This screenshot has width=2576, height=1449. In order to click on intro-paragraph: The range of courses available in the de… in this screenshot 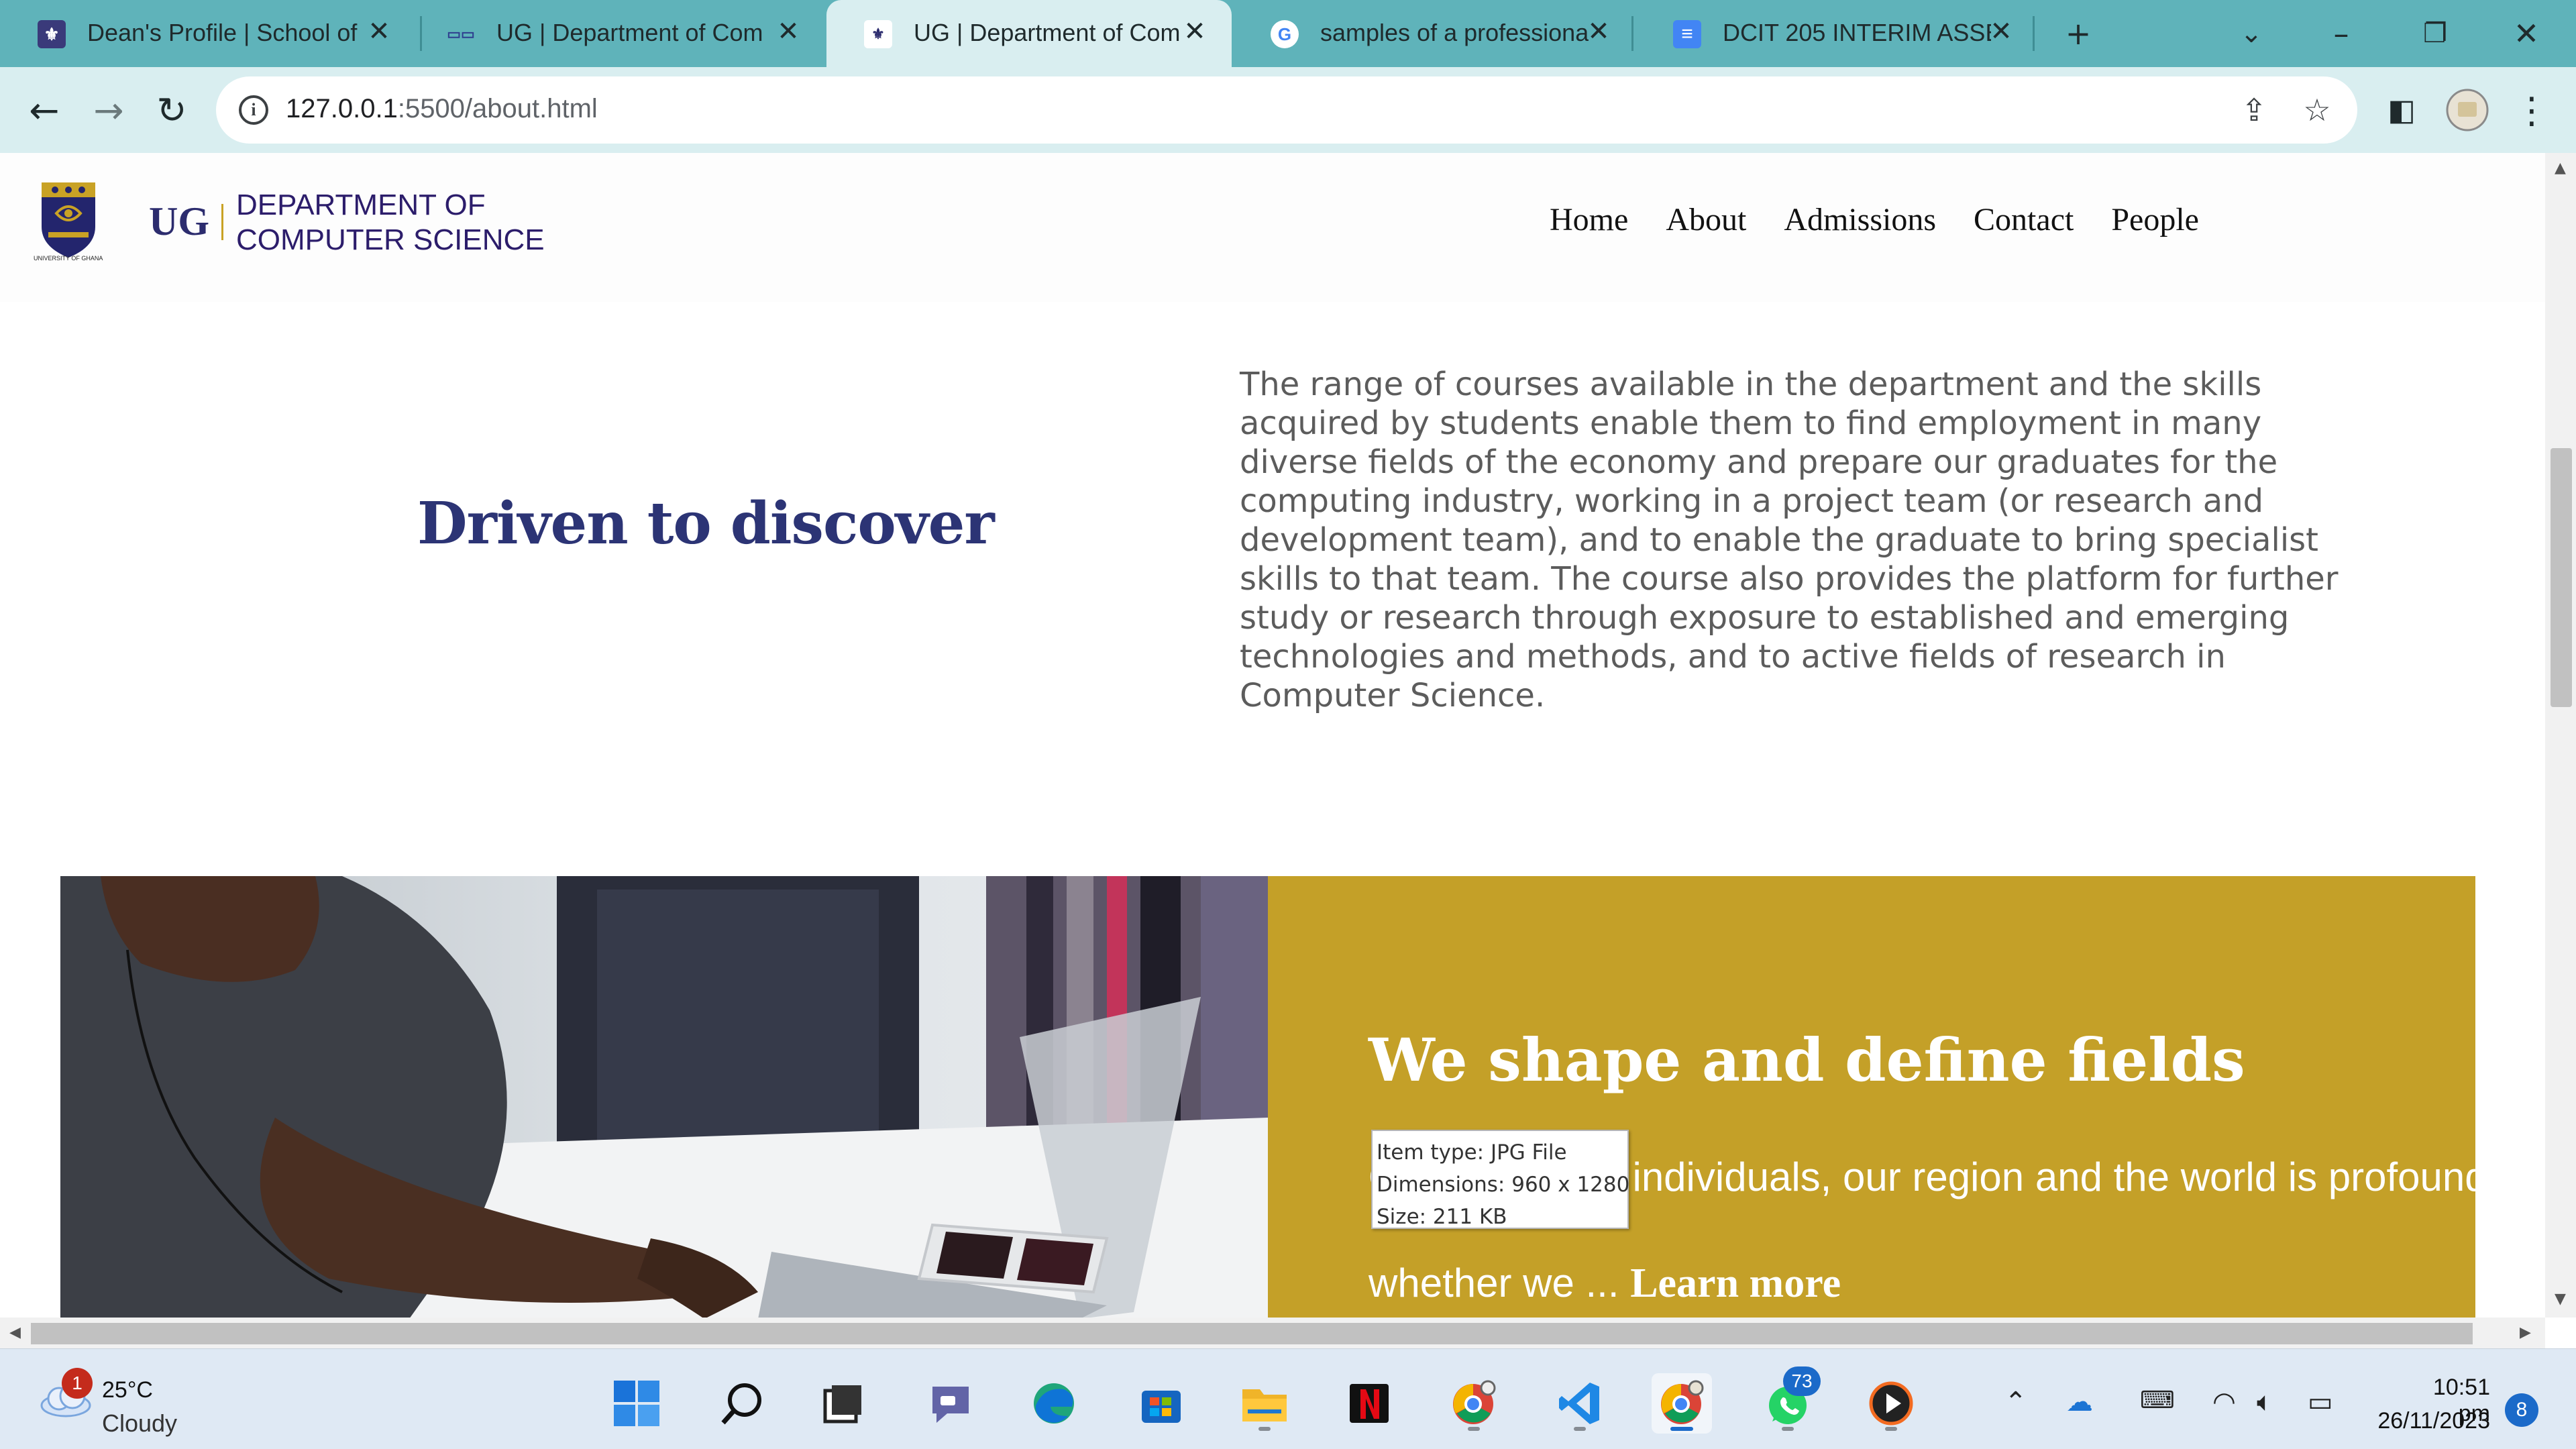, I will do `click(1789, 540)`.